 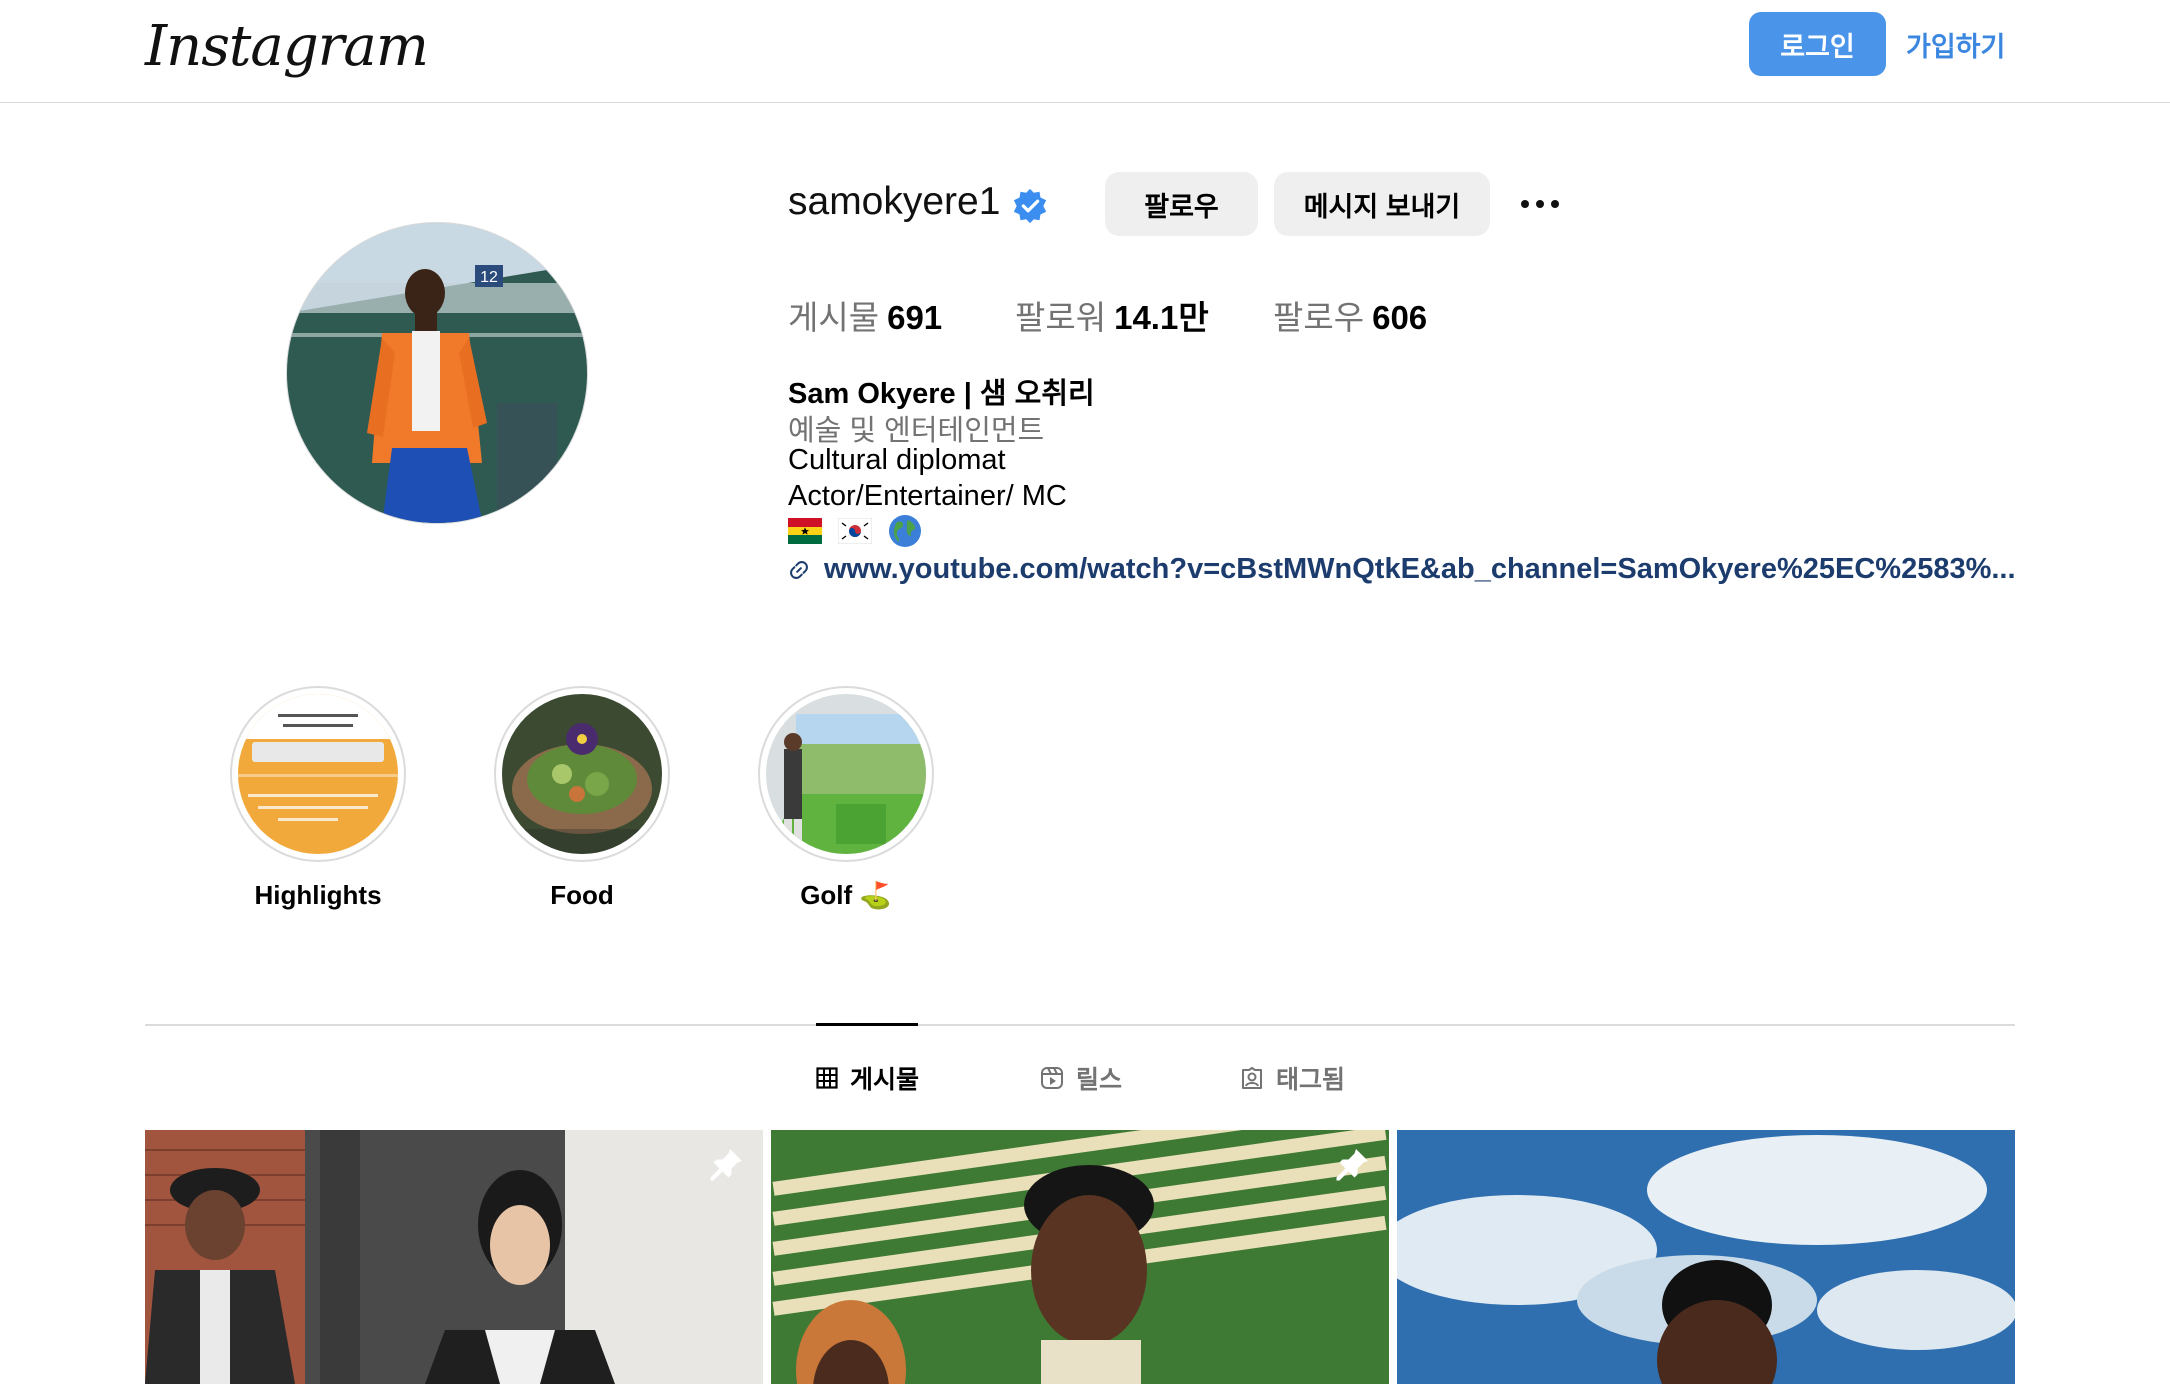 I want to click on tab-label: 릴스, so click(x=1099, y=1080).